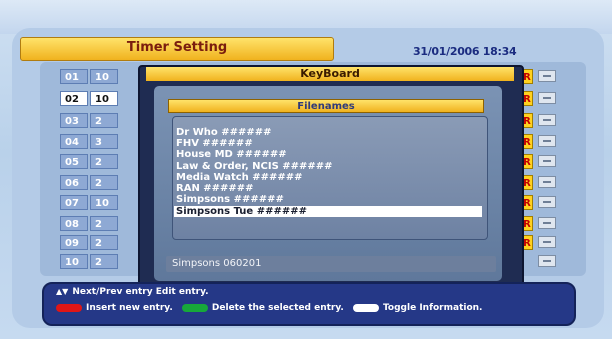 The width and height of the screenshot is (612, 339). I want to click on datetime-display: 31/01/2006 18:34, so click(465, 51).